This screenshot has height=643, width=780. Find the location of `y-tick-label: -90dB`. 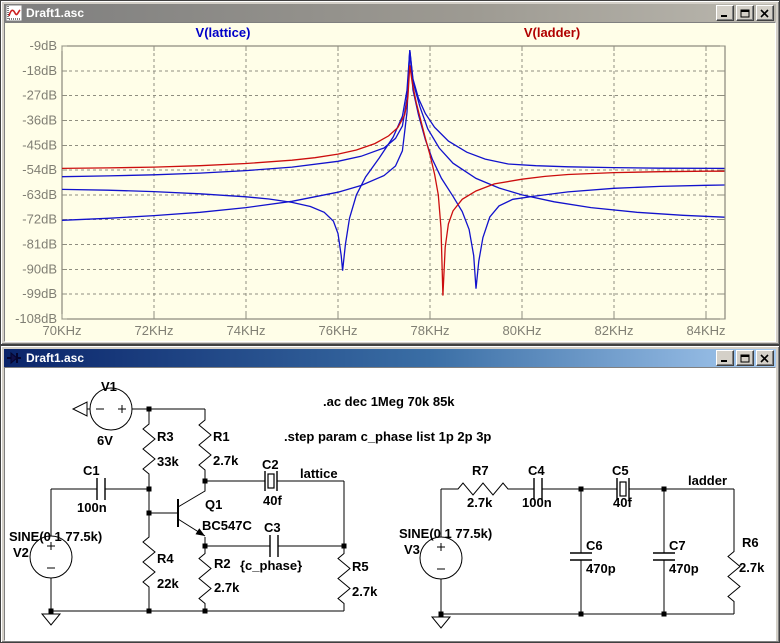

y-tick-label: -90dB is located at coordinates (39, 268).